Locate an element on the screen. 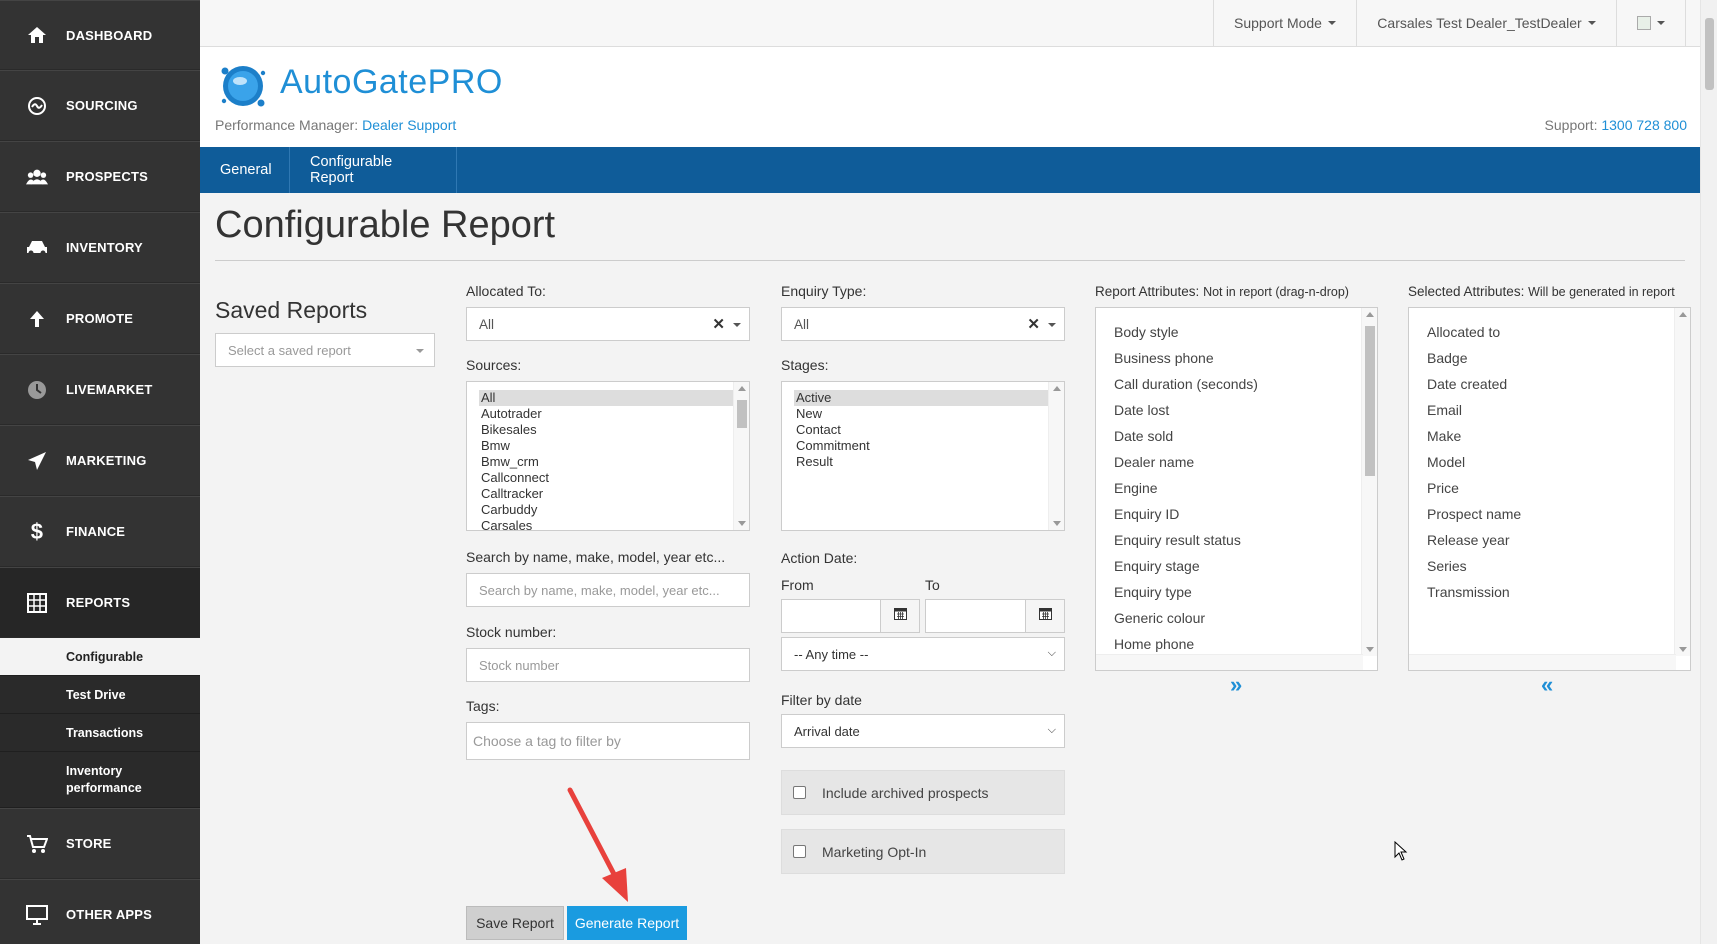  list-item: Series is located at coordinates (1549, 566).